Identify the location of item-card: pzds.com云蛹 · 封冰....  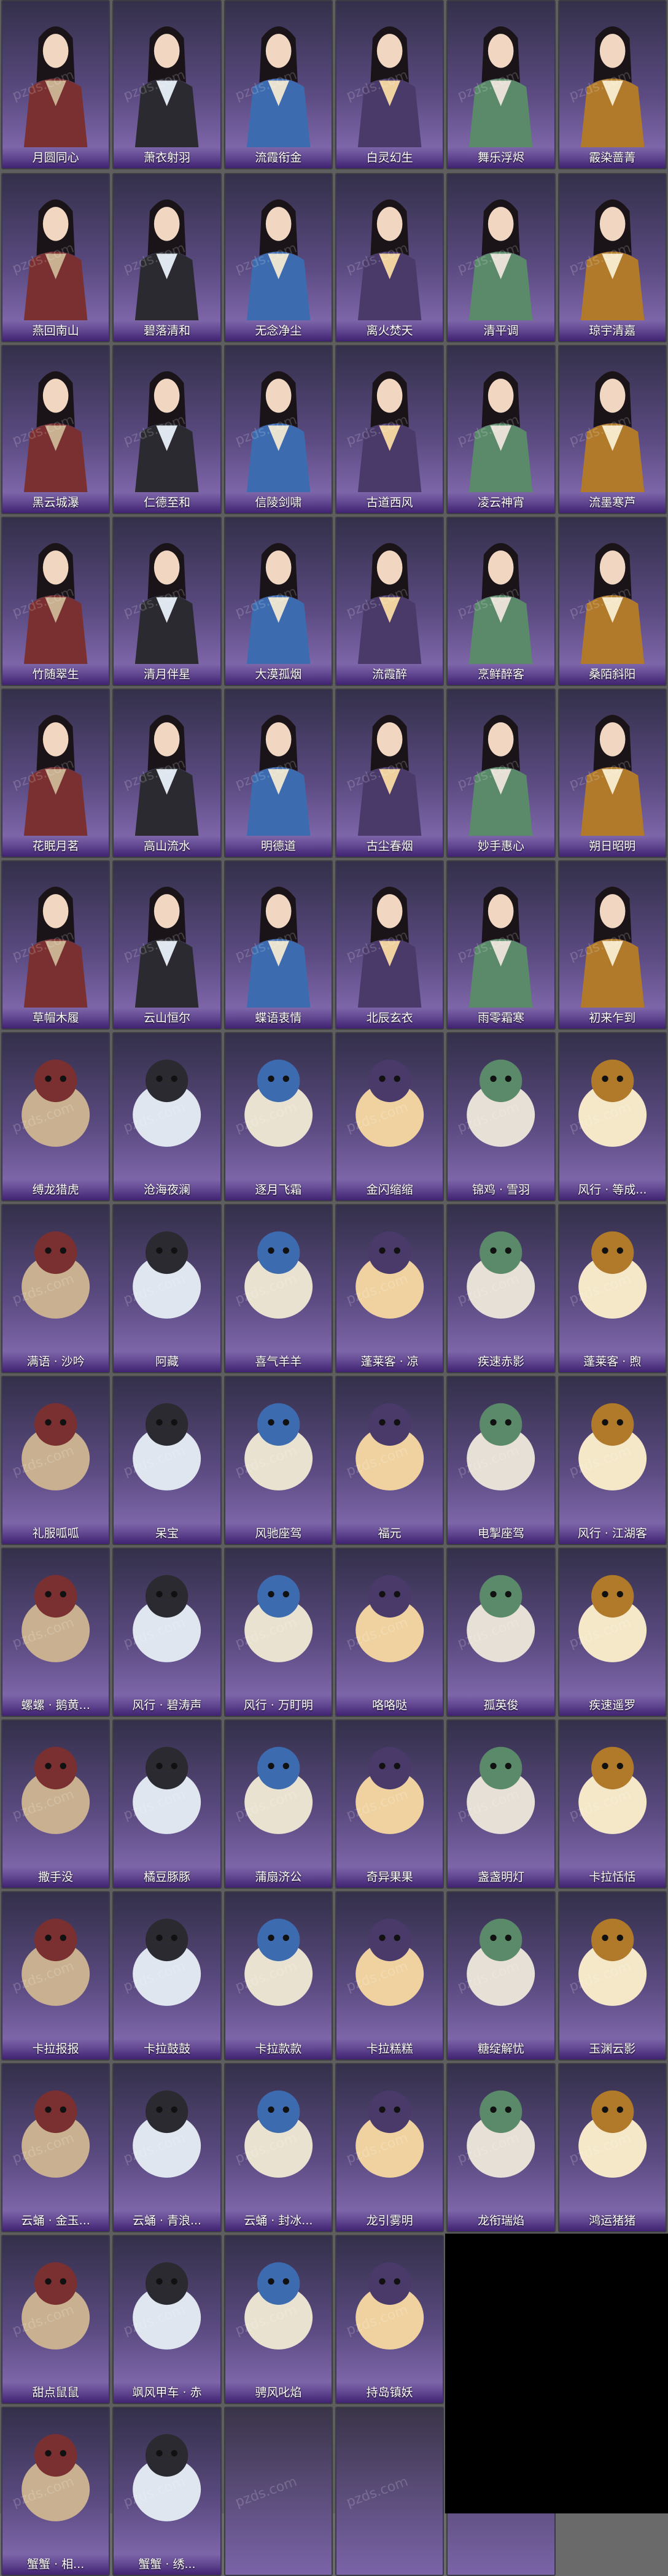
(278, 2147).